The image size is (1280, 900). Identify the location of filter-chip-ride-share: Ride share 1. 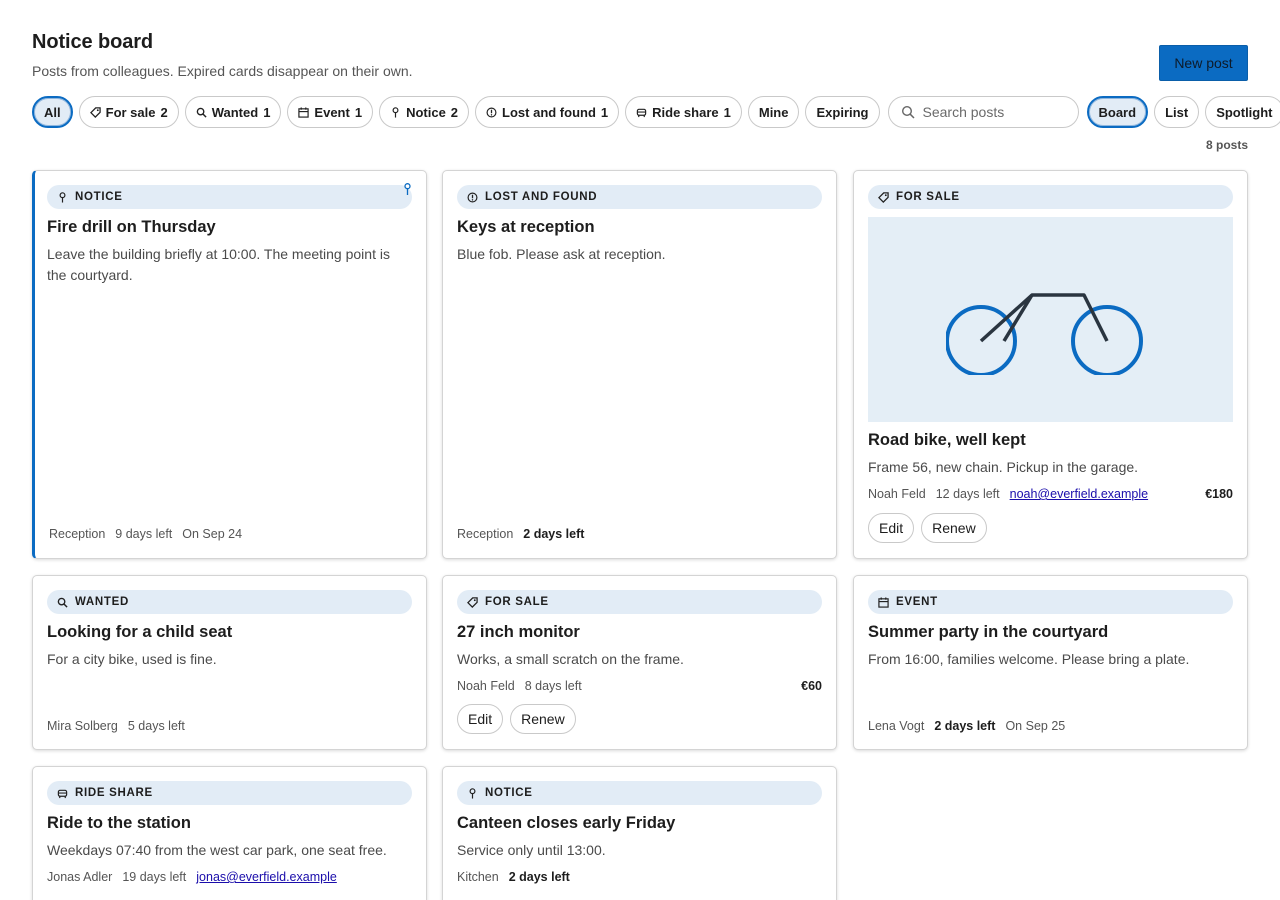
(683, 112).